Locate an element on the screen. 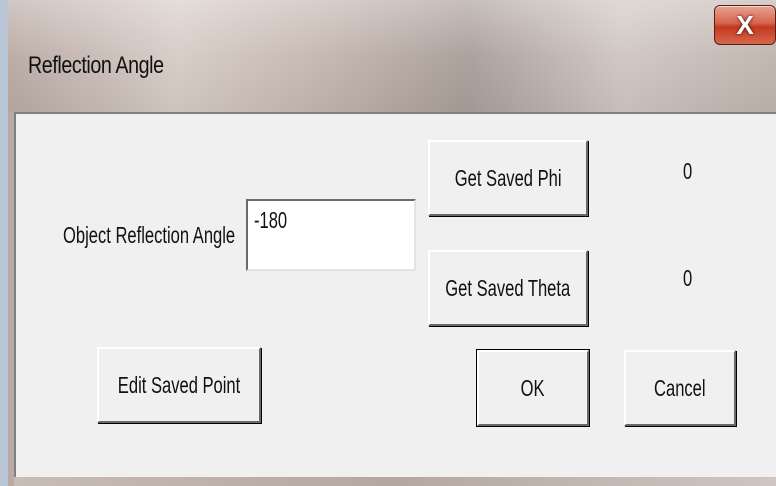 Image resolution: width=776 pixels, height=486 pixels. reflection-angle-input: -180 is located at coordinates (331, 235).